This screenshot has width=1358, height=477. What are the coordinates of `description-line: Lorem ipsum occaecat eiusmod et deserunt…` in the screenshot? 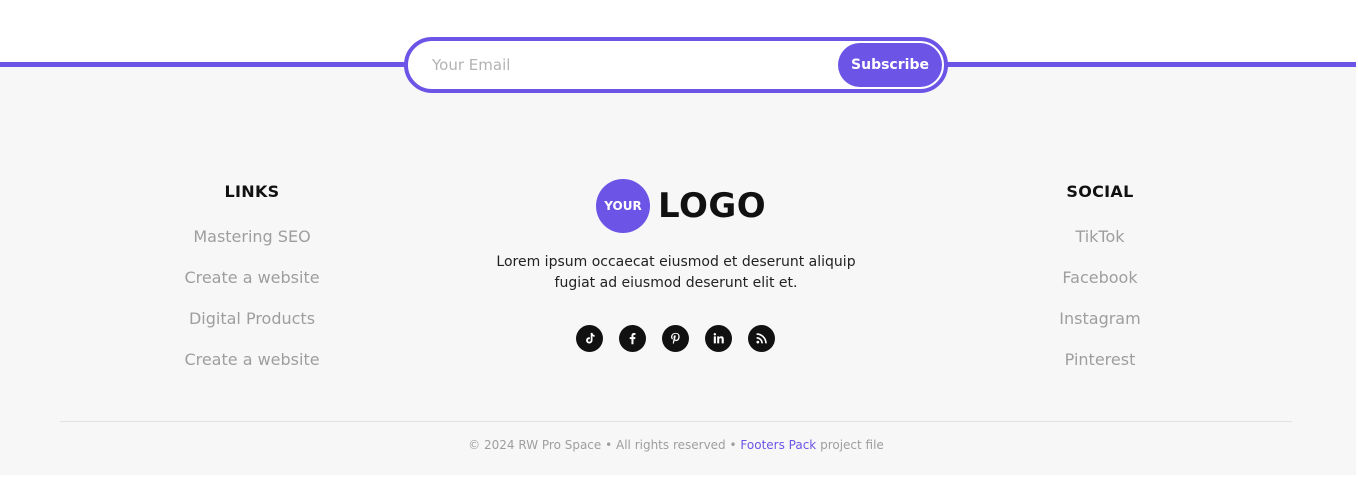 It's located at (676, 262).